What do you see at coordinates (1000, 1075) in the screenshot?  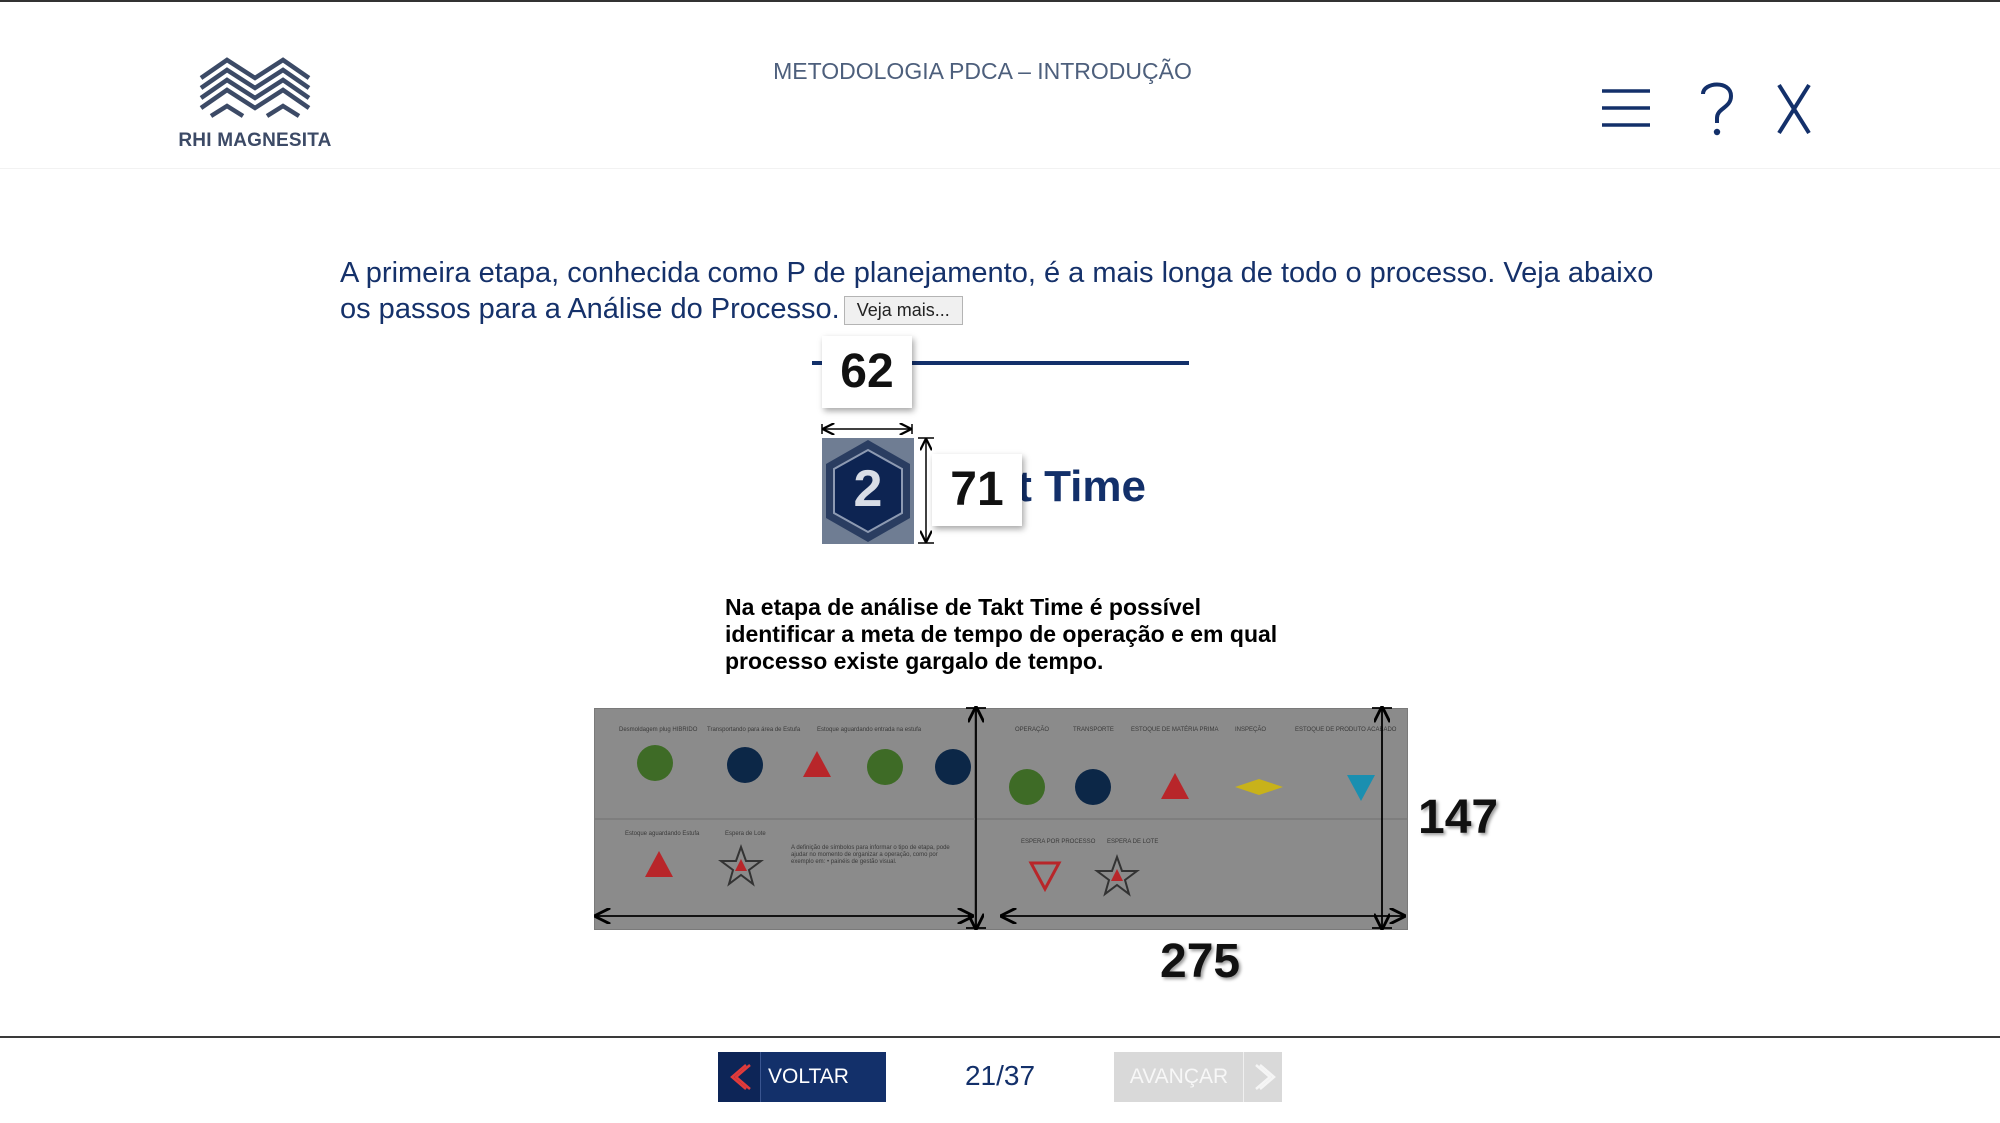 I see `page-indicator: 21/37` at bounding box center [1000, 1075].